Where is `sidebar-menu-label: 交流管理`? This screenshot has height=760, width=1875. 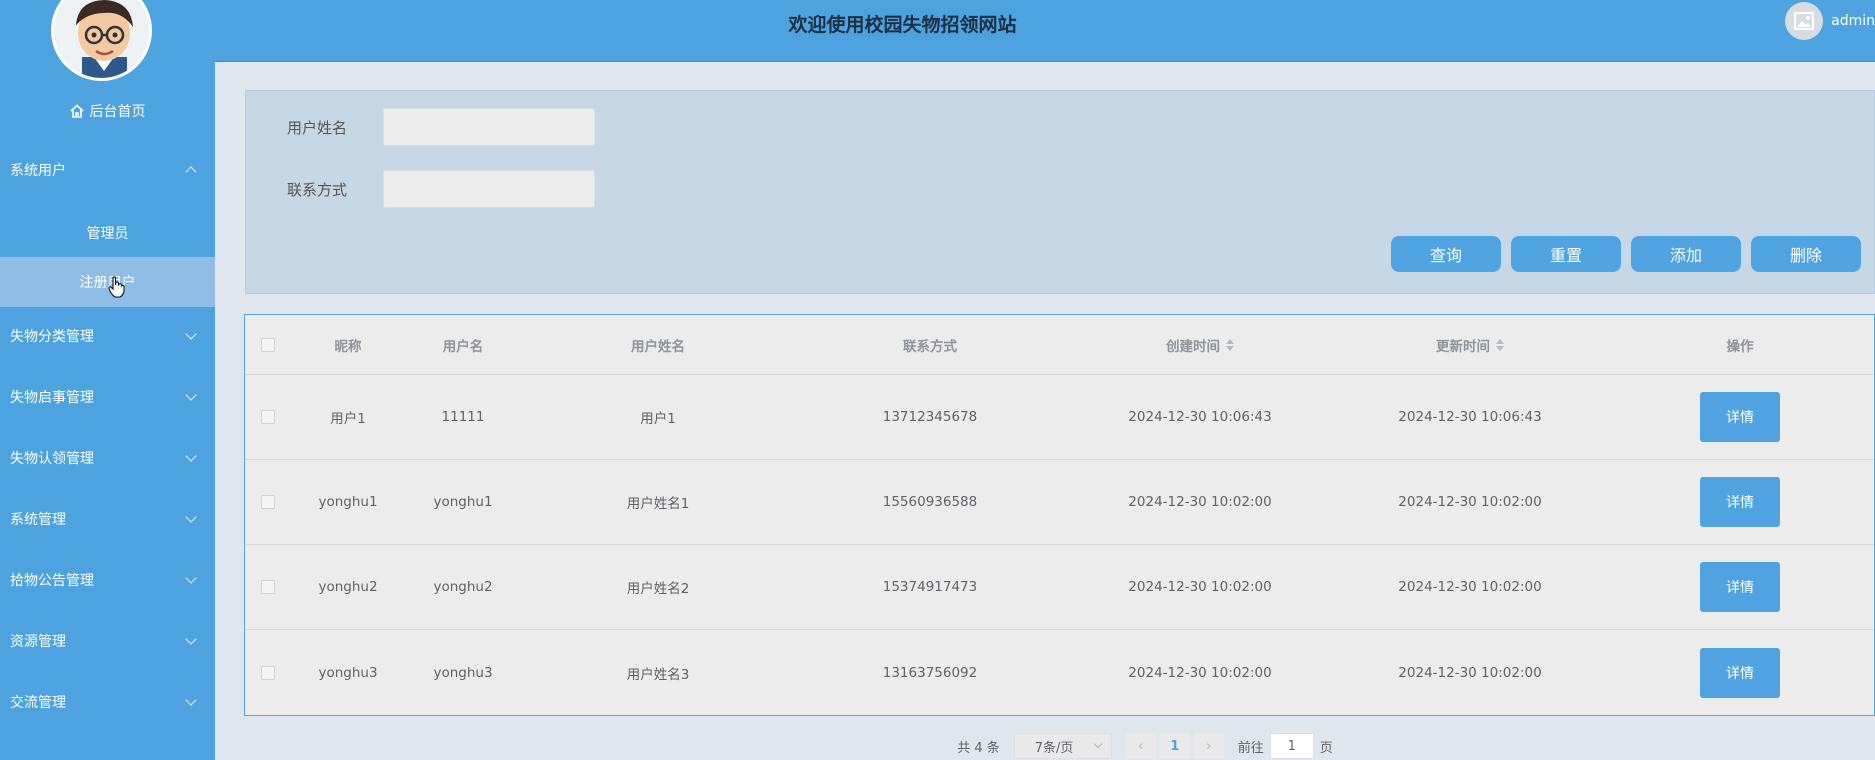 sidebar-menu-label: 交流管理 is located at coordinates (38, 703).